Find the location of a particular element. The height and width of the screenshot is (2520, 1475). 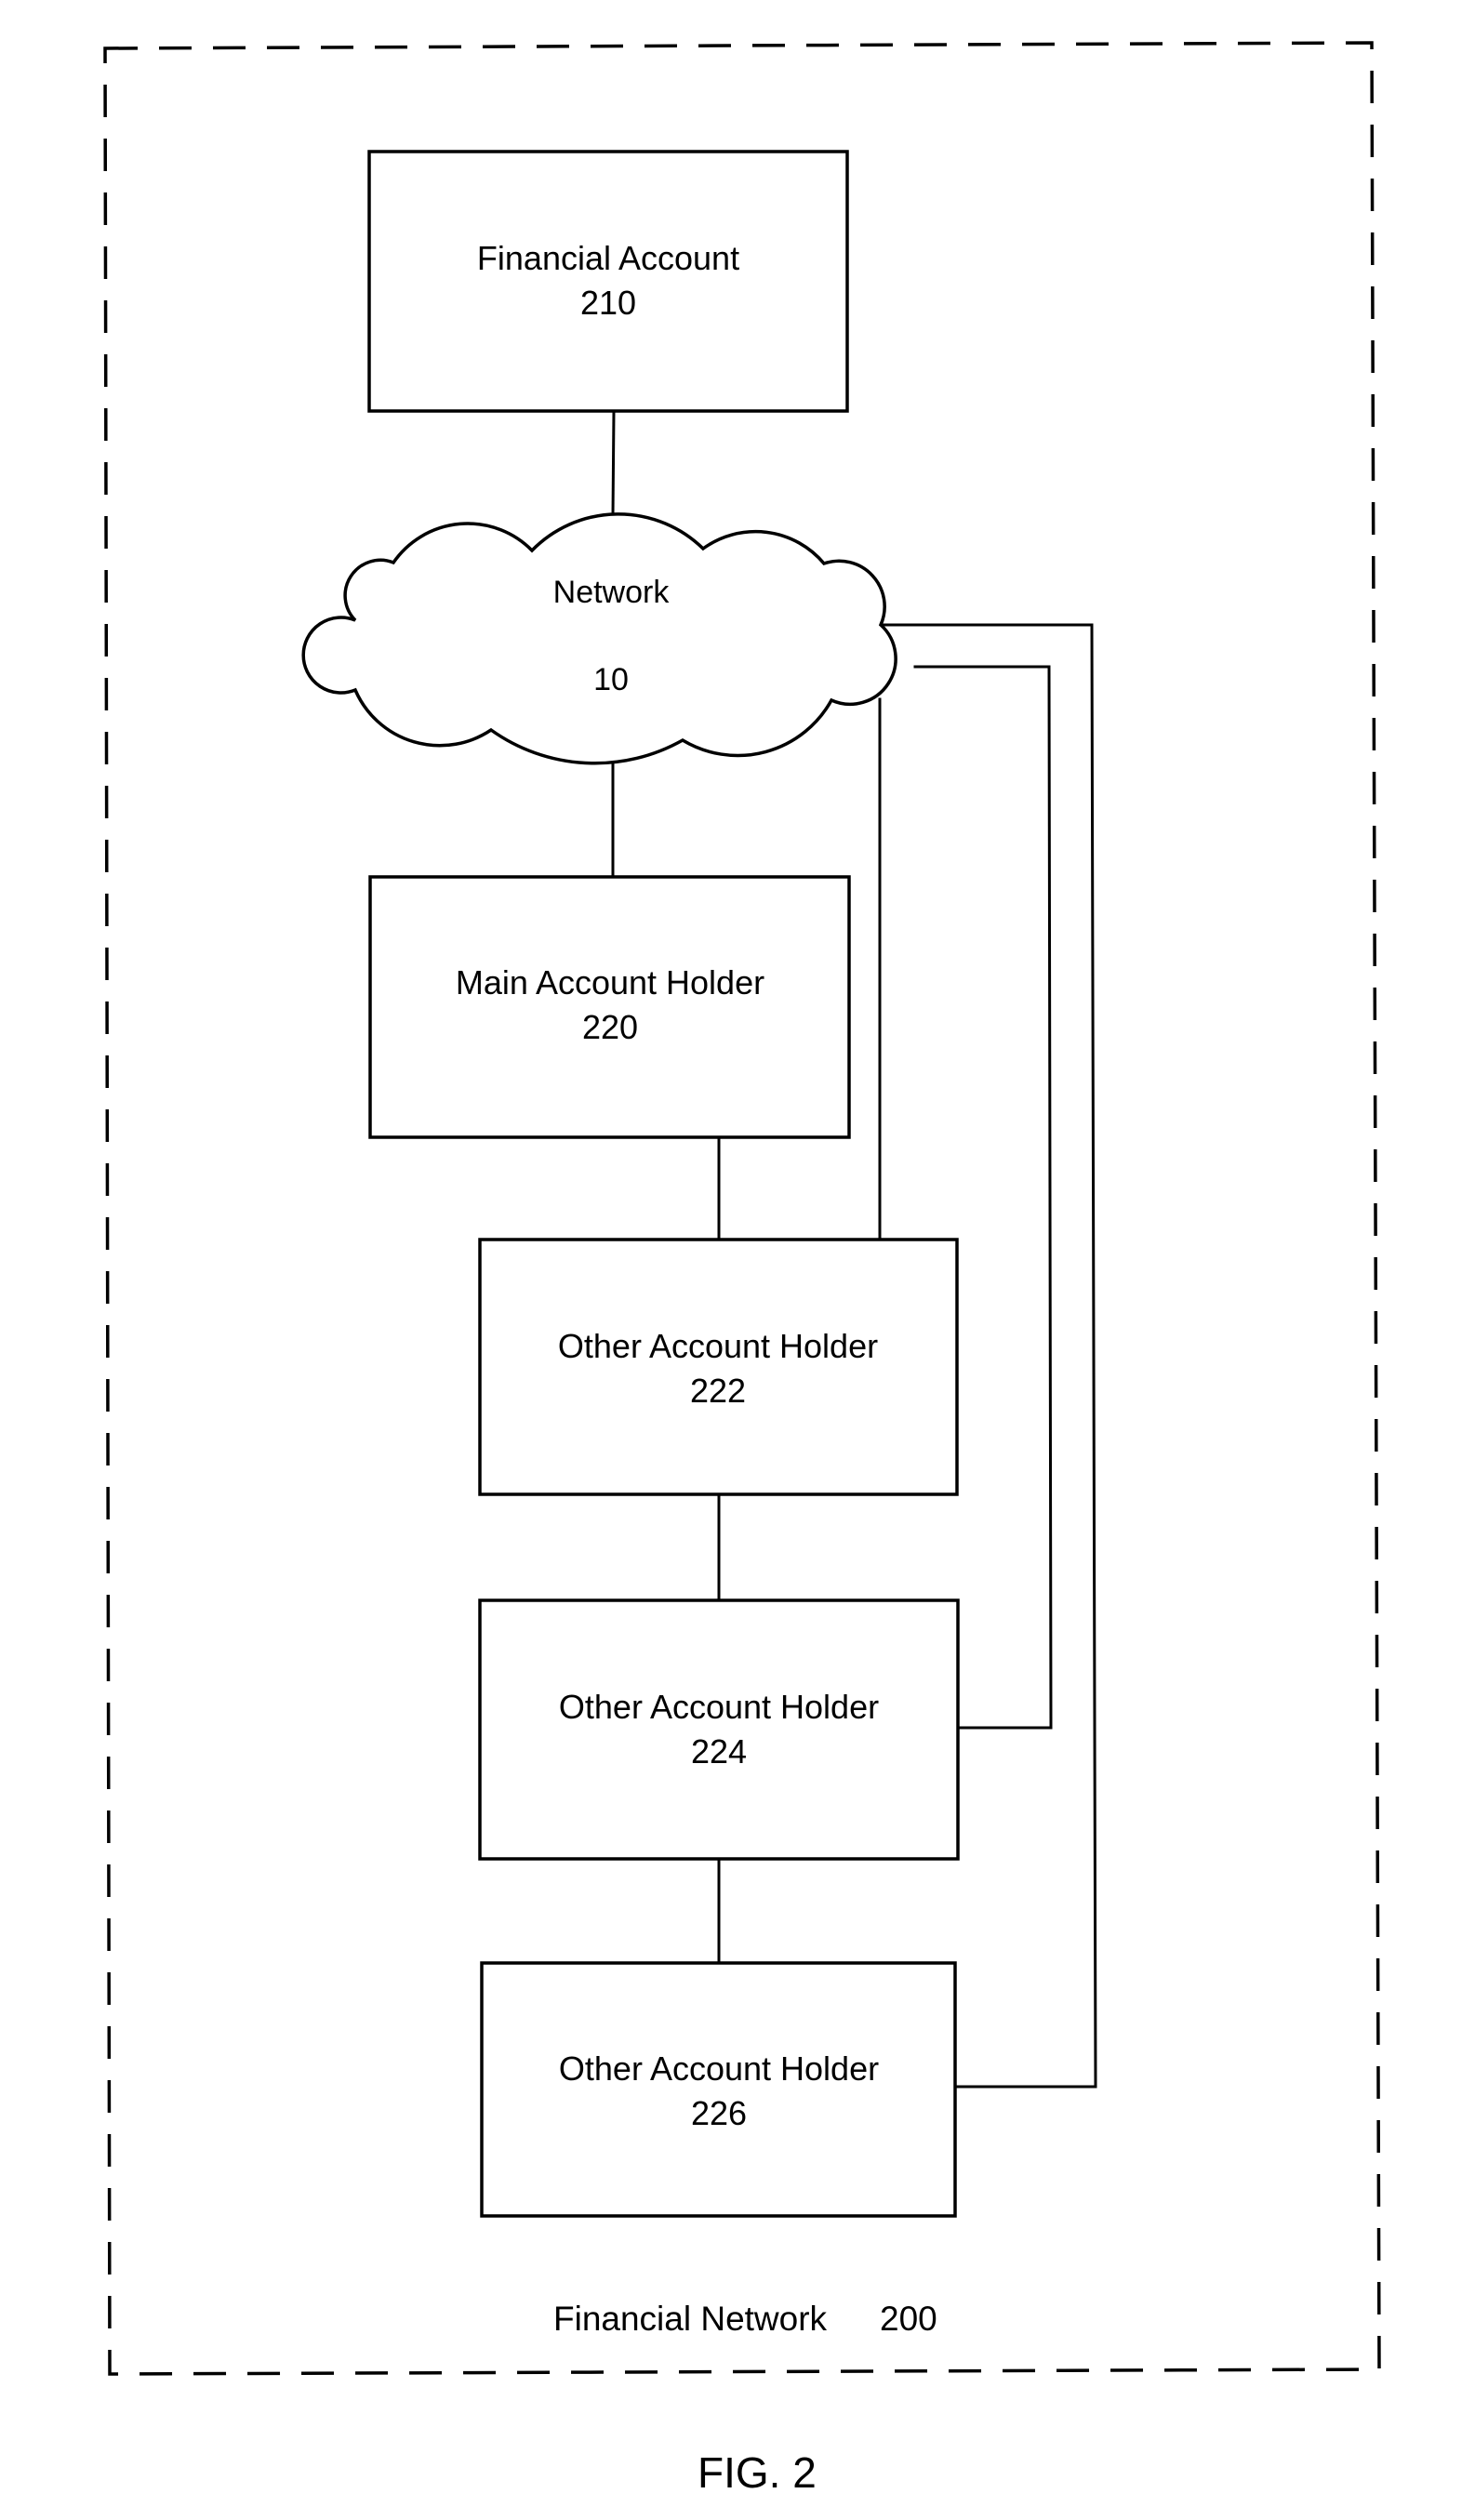

other-account-holder-224-ref: 224 is located at coordinates (719, 1751).